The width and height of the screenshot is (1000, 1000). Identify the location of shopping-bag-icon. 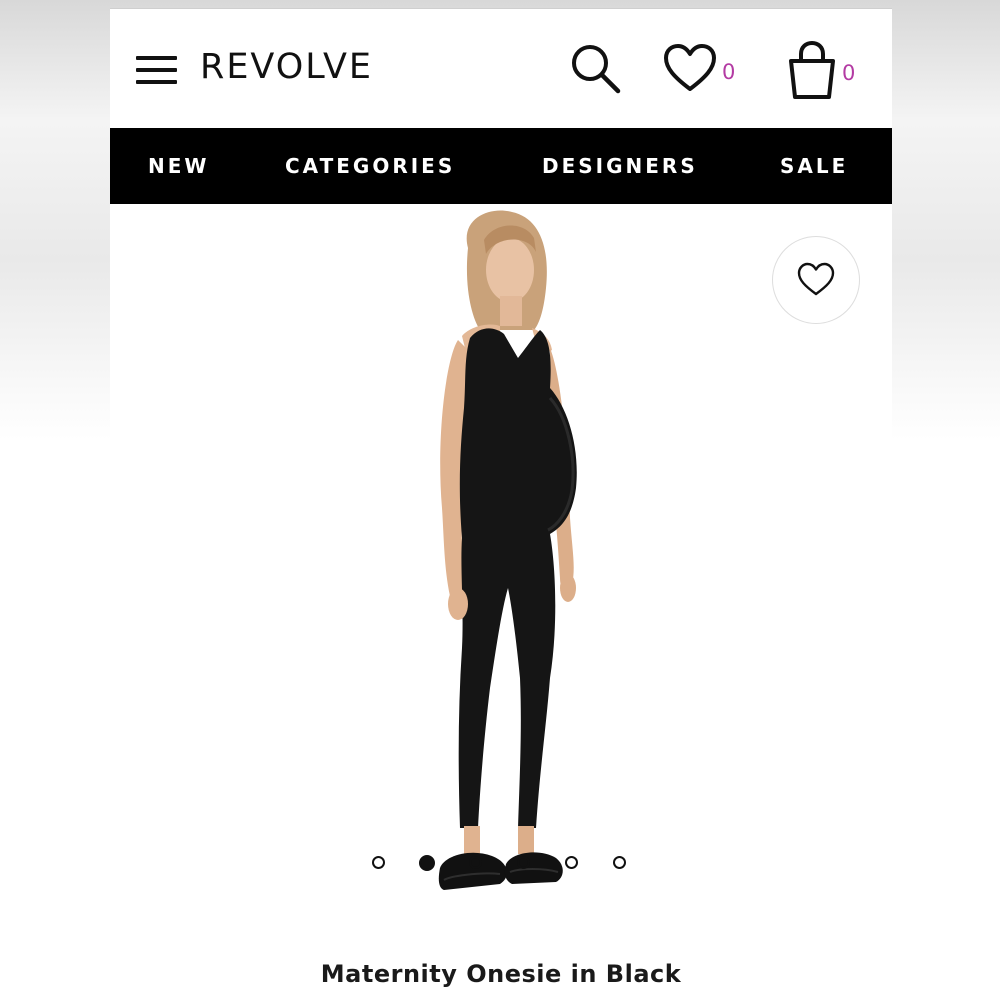
(812, 69).